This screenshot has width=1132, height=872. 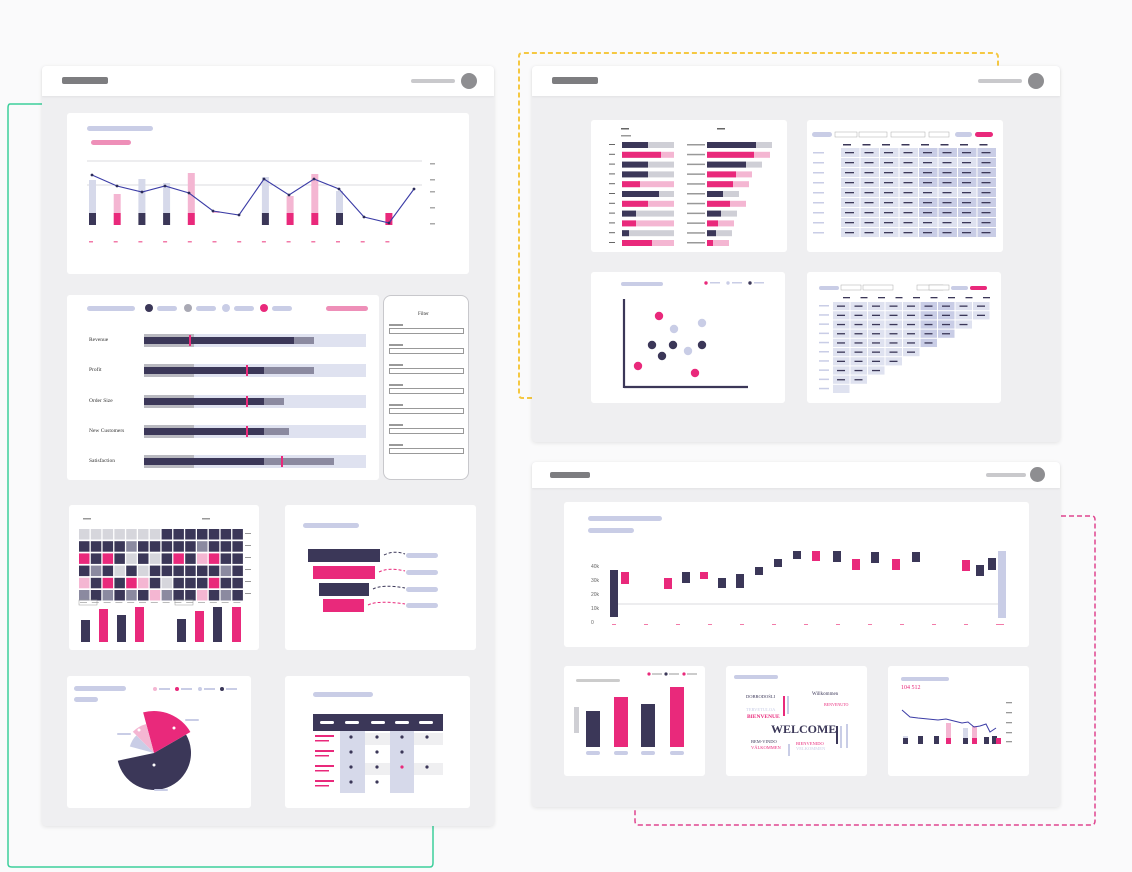 What do you see at coordinates (677, 753) in the screenshot?
I see `x-label-placeholder` at bounding box center [677, 753].